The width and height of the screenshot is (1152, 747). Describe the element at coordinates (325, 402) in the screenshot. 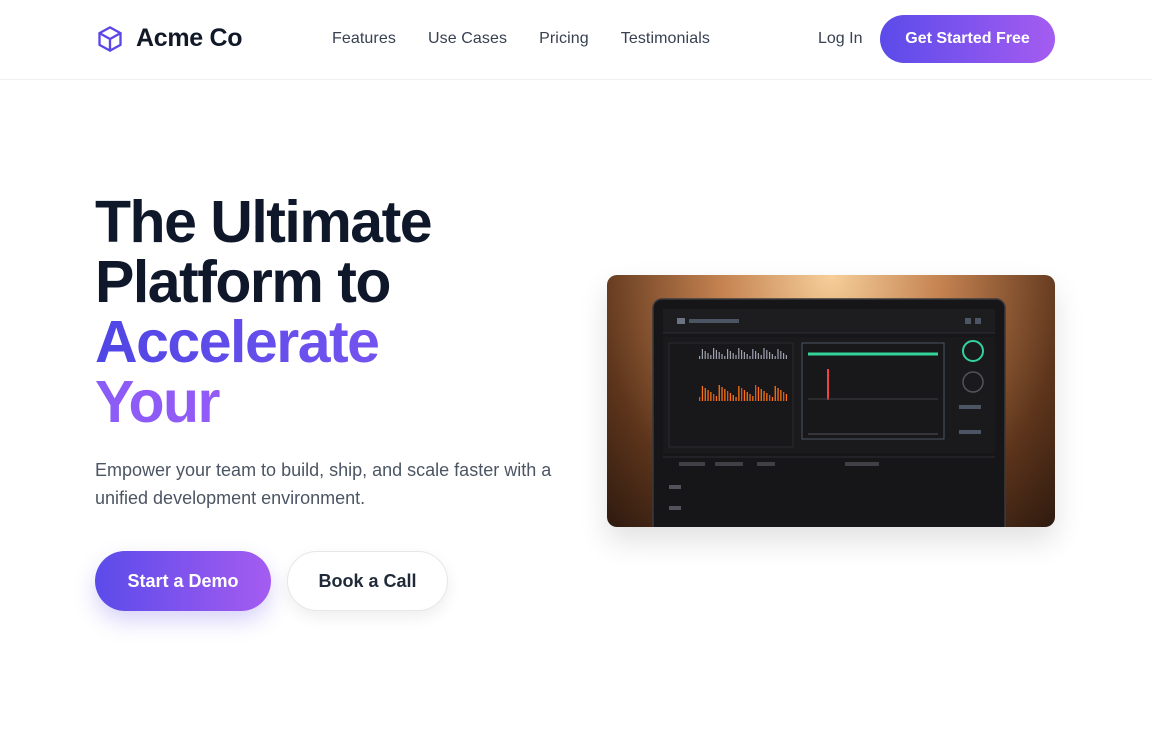

I see `hero-title-line-4: Your` at that location.